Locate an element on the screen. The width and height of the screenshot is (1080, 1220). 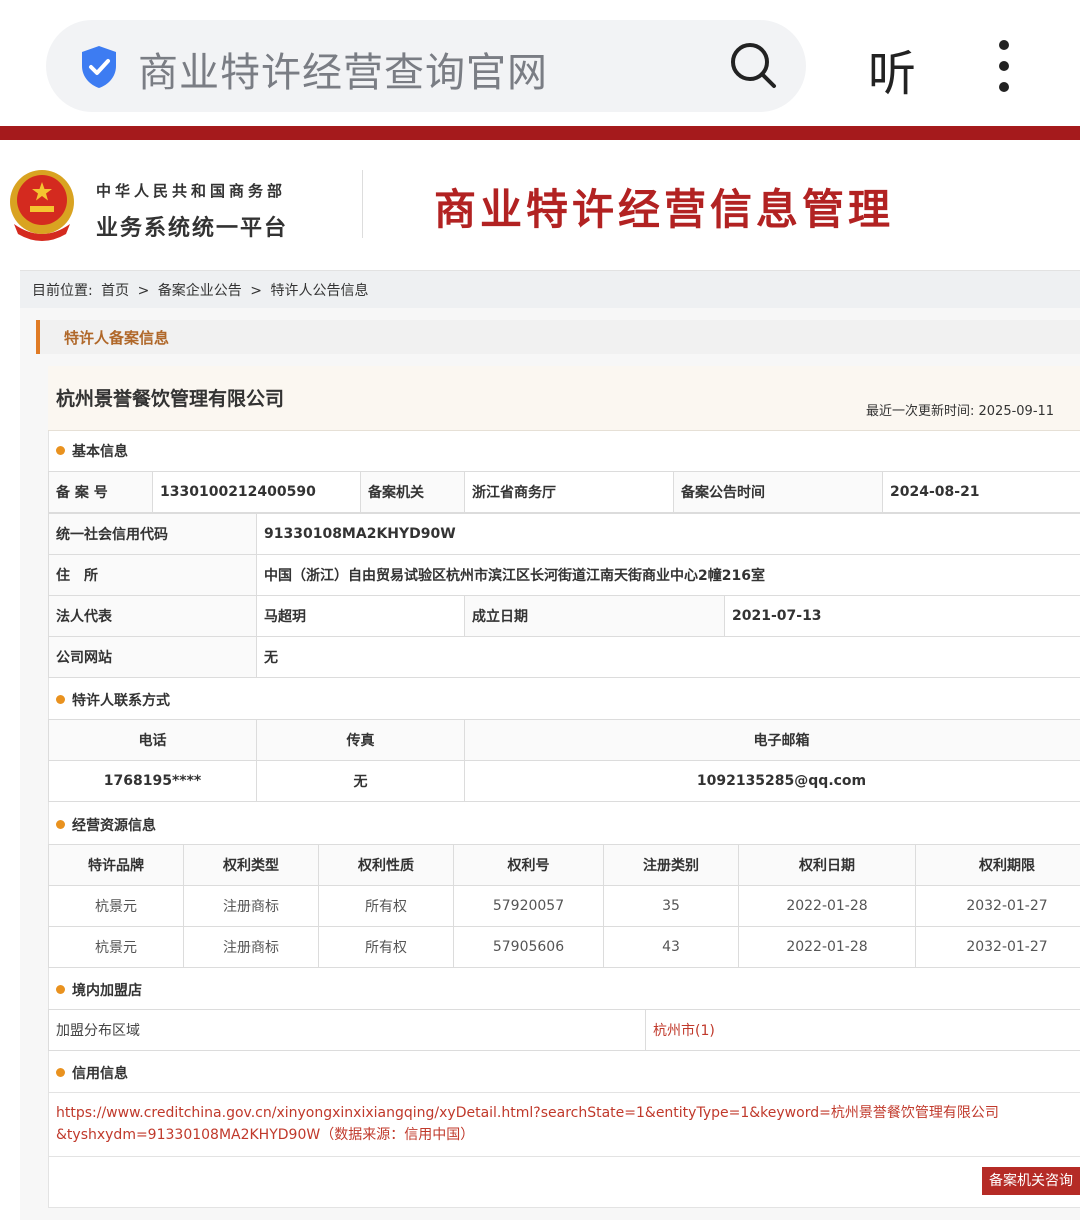
stores-heading-text: 境内加盟店 is located at coordinates (107, 991).